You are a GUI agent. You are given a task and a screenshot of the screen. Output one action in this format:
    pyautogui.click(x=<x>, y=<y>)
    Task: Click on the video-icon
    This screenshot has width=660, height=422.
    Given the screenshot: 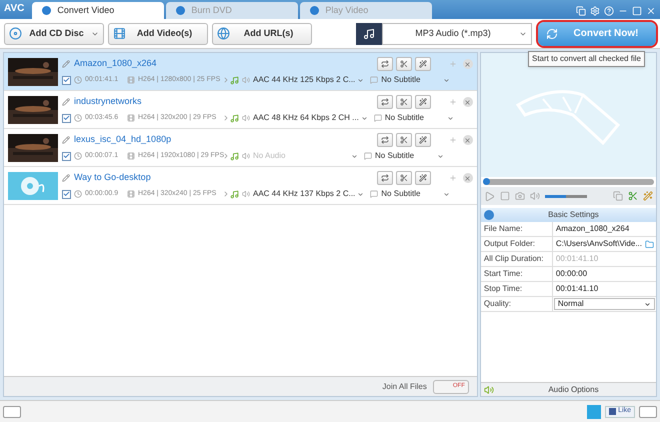 What is the action you would take?
    pyautogui.click(x=119, y=33)
    